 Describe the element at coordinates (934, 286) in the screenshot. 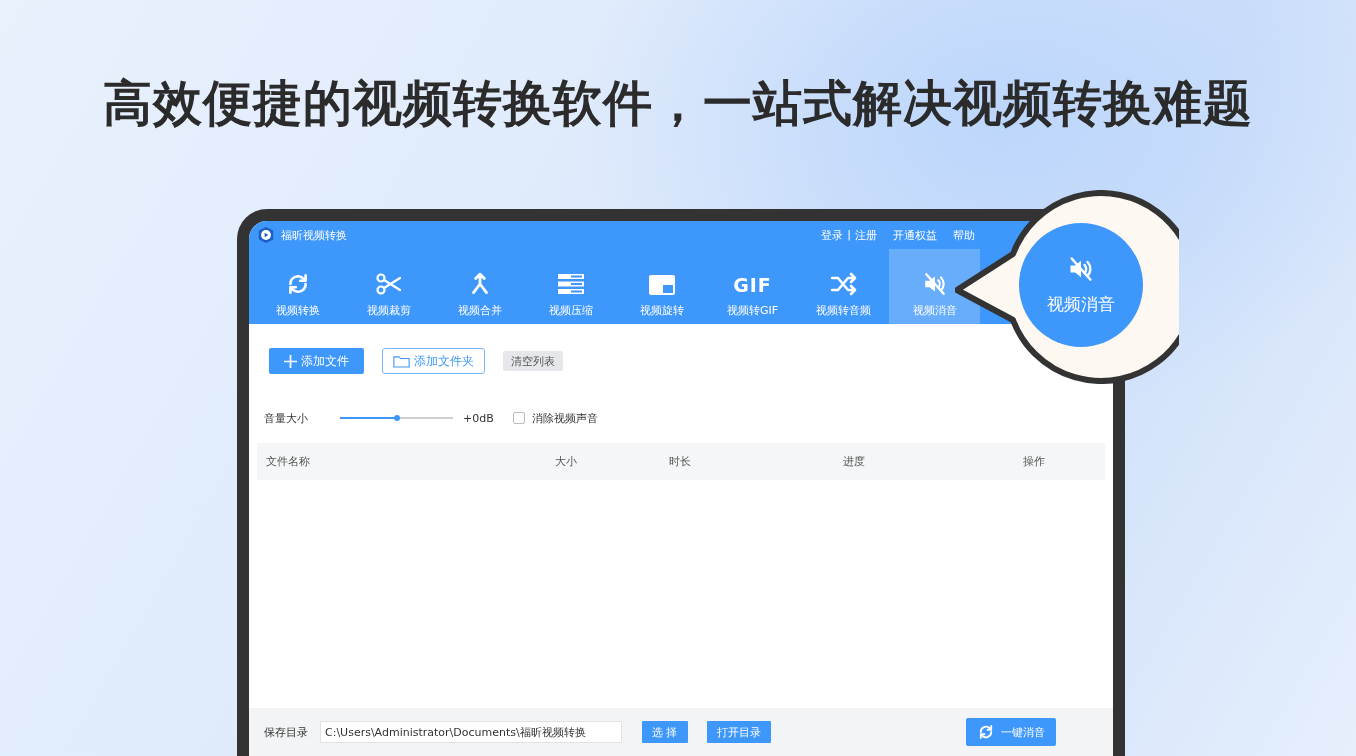

I see `tool-tab: 视频消音` at that location.